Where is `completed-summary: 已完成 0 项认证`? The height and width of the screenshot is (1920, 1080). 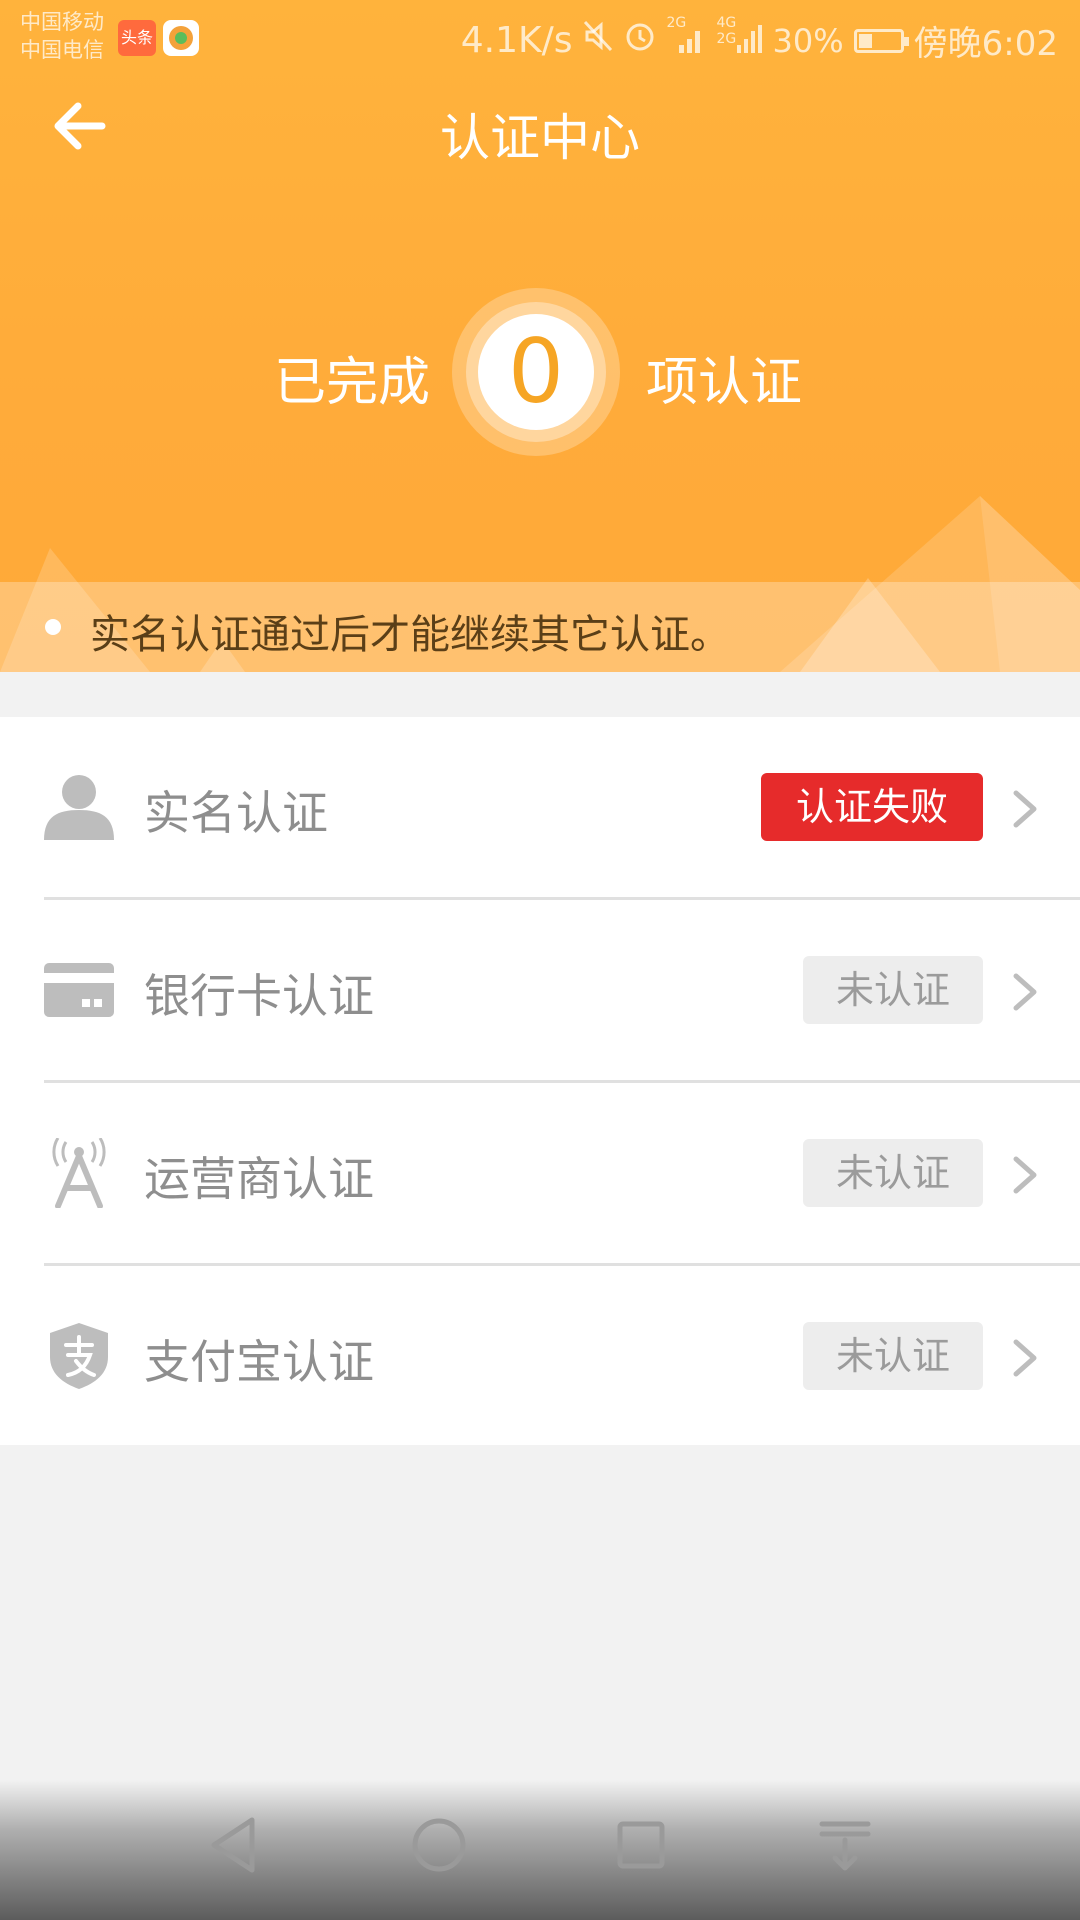
completed-summary: 已完成 0 项认证 is located at coordinates (540, 370).